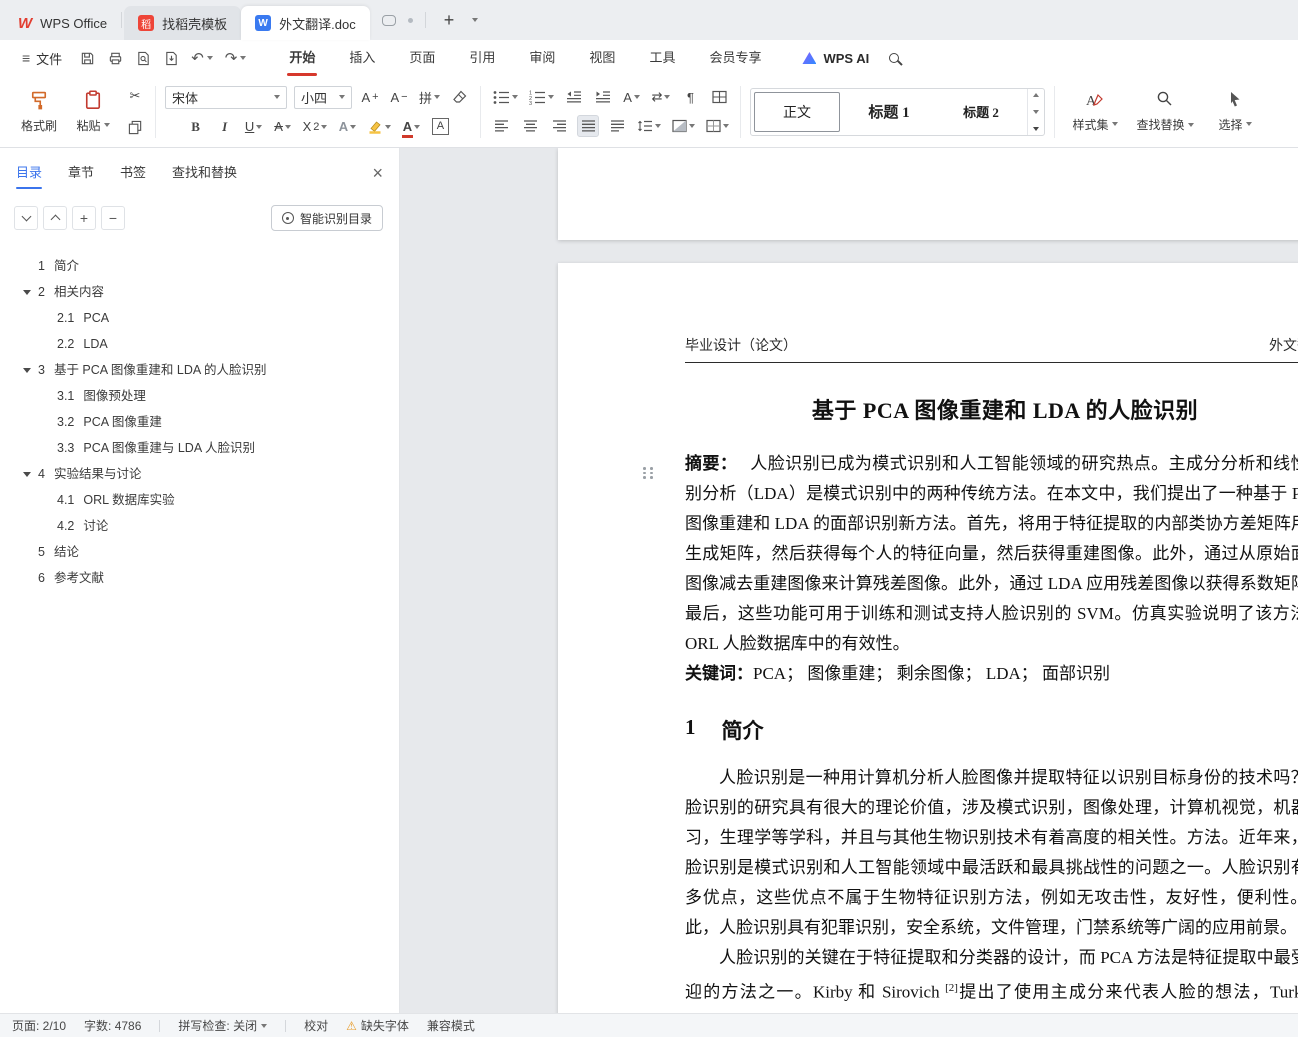 The height and width of the screenshot is (1037, 1298). I want to click on align-distribute-button, so click(617, 126).